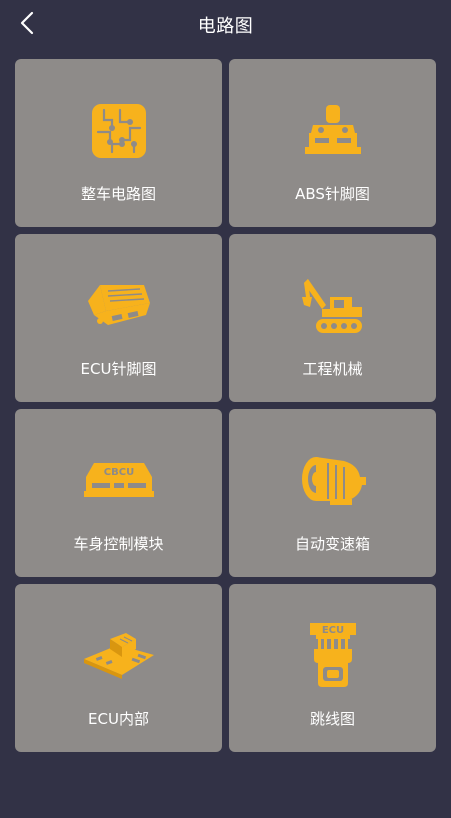 The image size is (451, 818). What do you see at coordinates (118, 194) in the screenshot?
I see `card-label: 整车电路图` at bounding box center [118, 194].